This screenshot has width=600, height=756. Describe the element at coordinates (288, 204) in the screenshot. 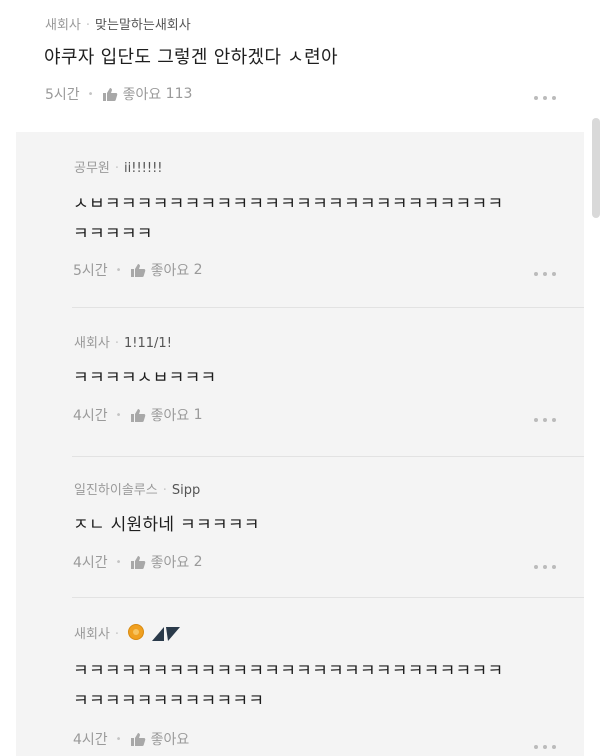

I see `reply-text-line: ㅅㅂㅋㅋㅋㅋㅋㅋㅋㅋㅋㅋㅋㅋㅋㅋㅋㅋㅋㅋㅋㅋㅋㅋㅋㅋㅋ` at that location.